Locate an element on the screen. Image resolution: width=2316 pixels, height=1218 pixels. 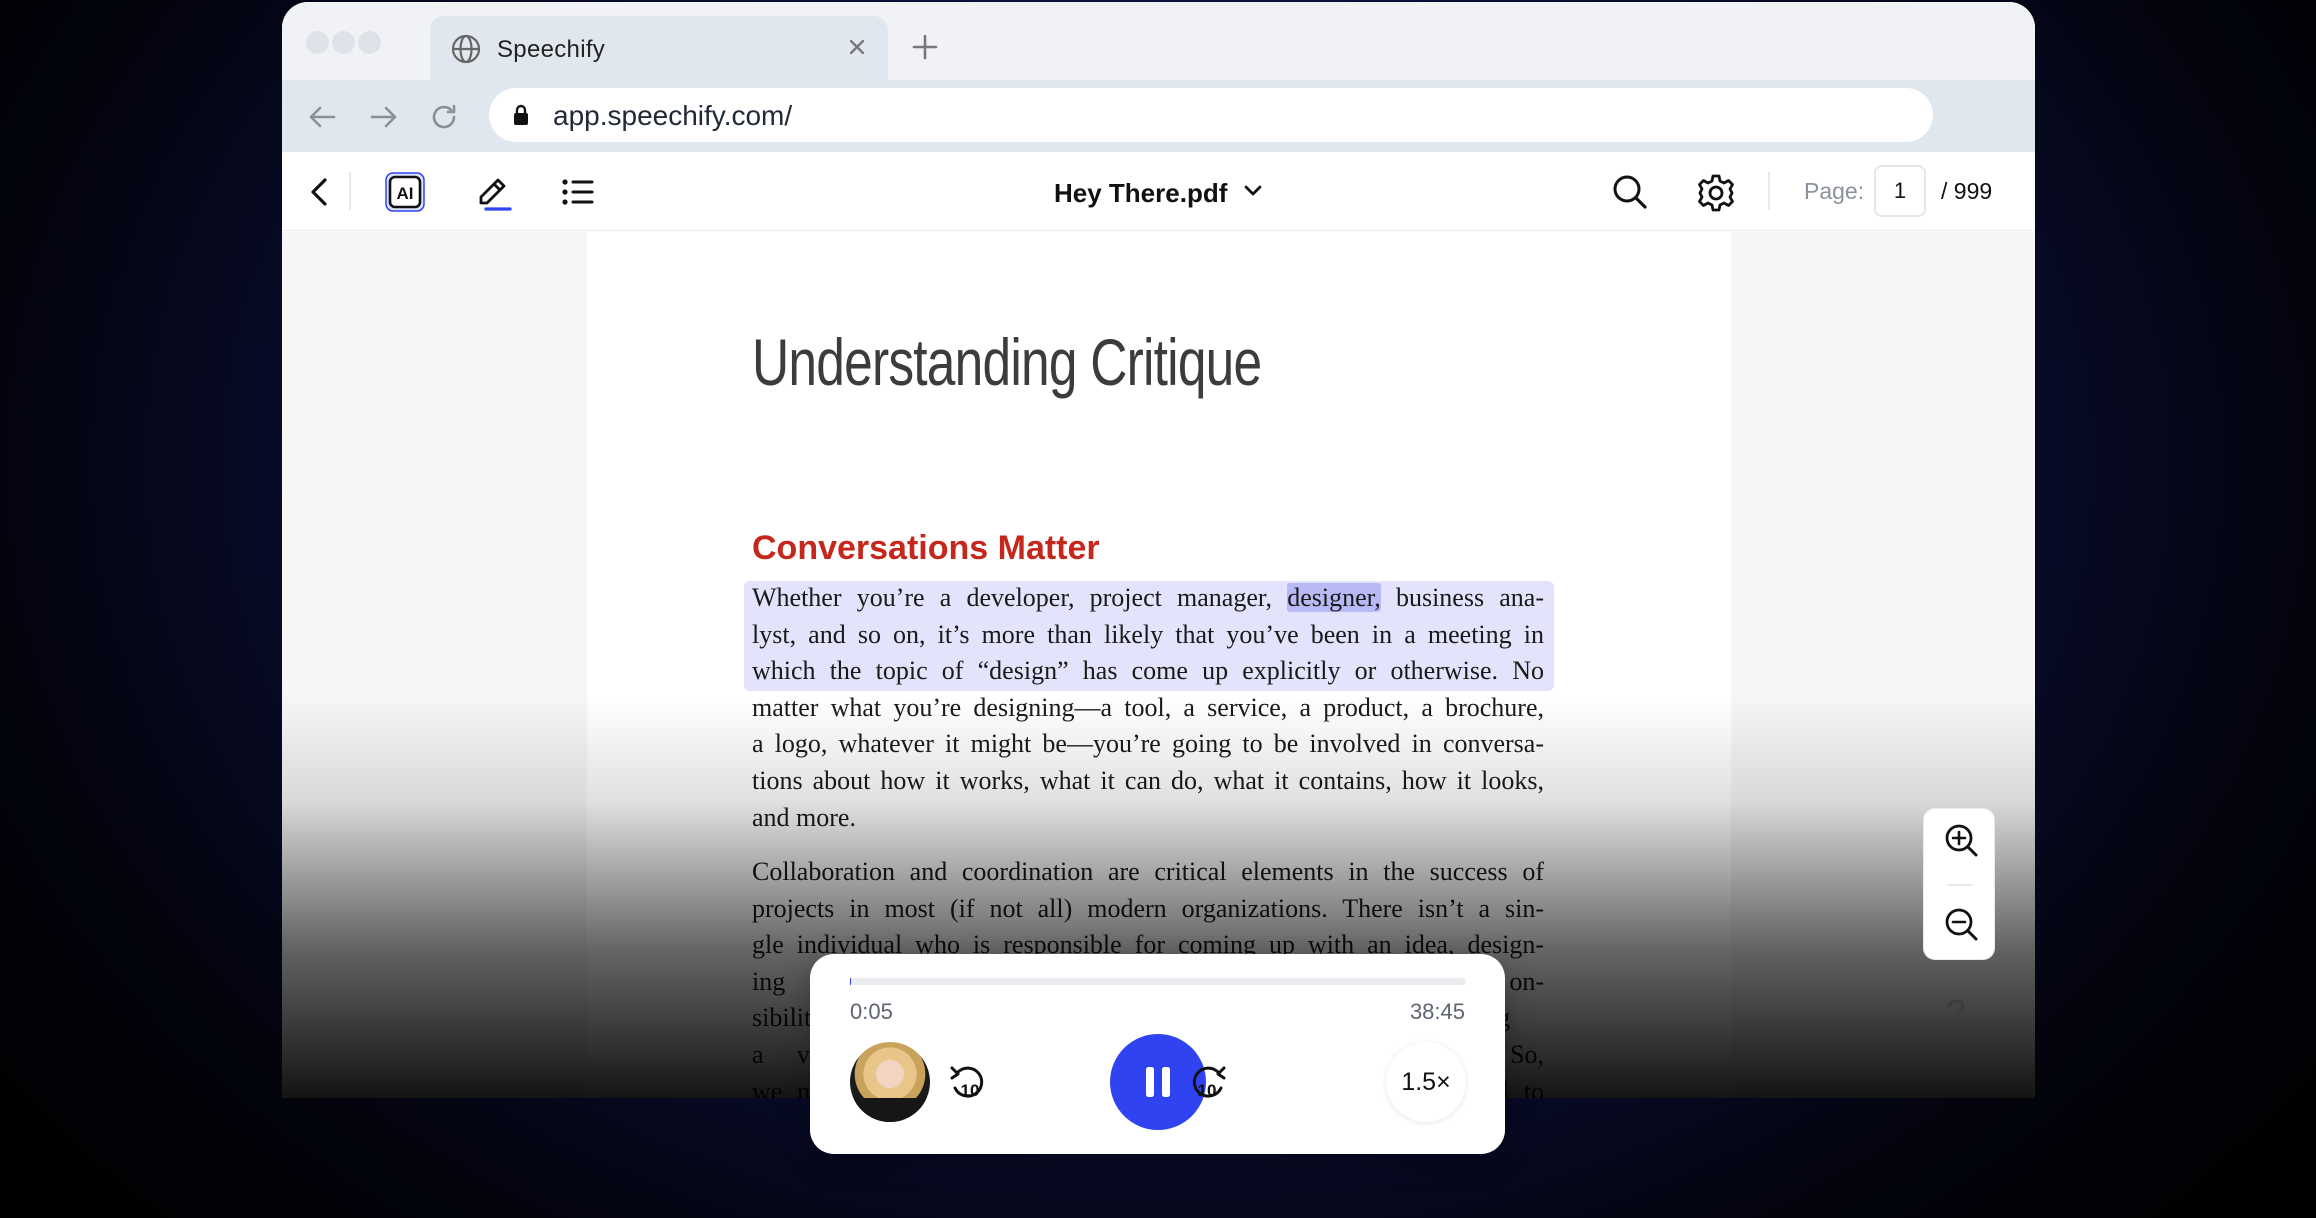
address-bar: app.speechify.com/ is located at coordinates (1158, 116).